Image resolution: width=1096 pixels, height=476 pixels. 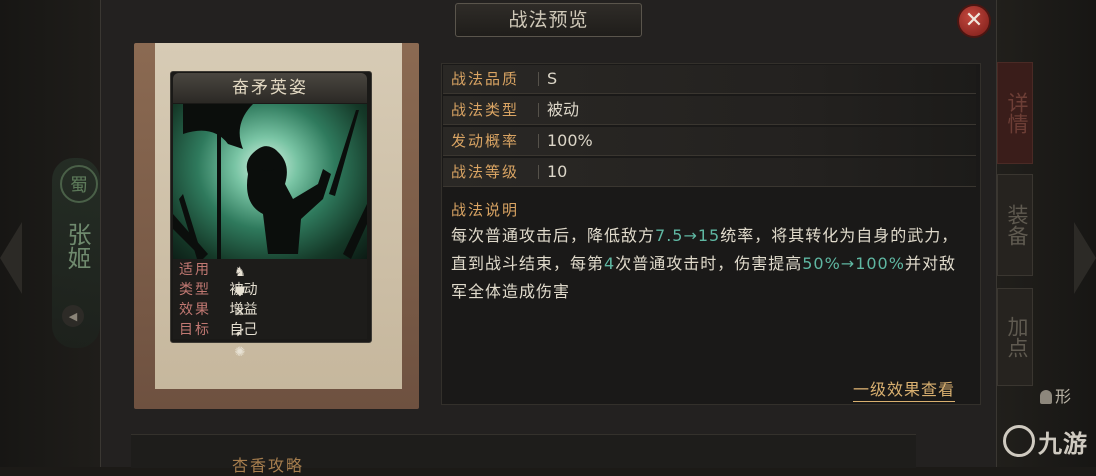 What do you see at coordinates (485, 110) in the screenshot?
I see `info-key: 战法类型` at bounding box center [485, 110].